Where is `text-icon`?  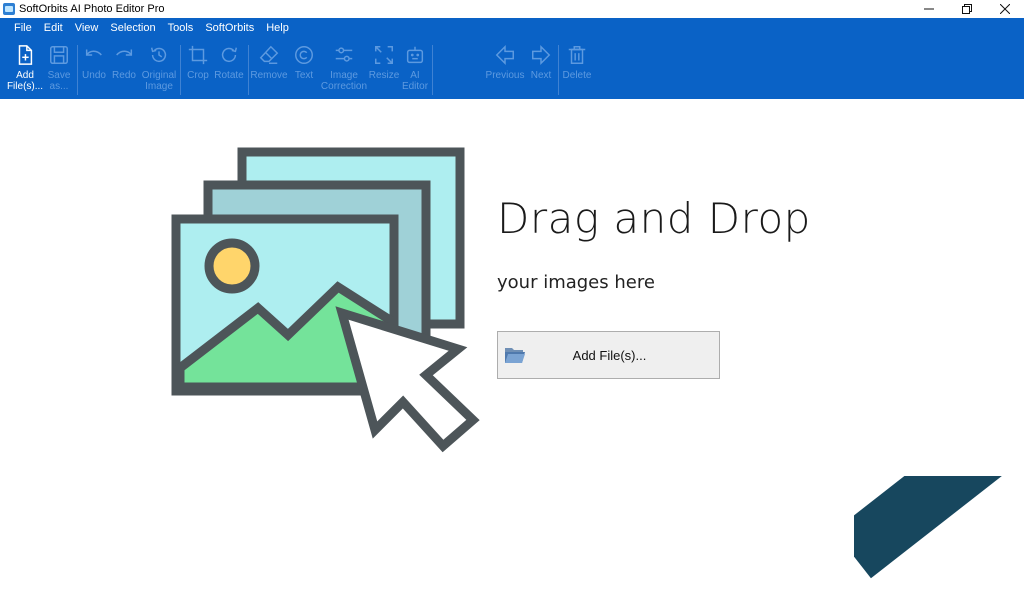 text-icon is located at coordinates (304, 55).